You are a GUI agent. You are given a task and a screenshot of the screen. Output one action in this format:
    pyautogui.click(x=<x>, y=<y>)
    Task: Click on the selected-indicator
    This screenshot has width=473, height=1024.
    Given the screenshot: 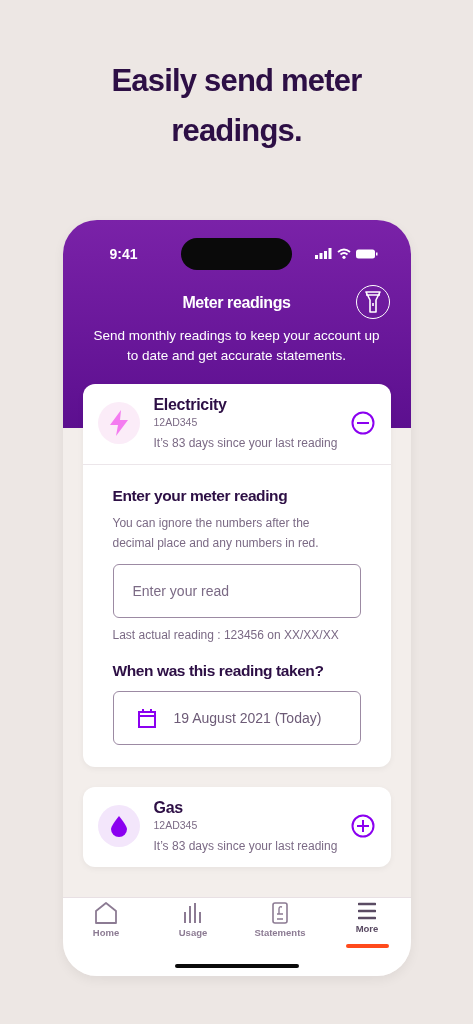 What is the action you would take?
    pyautogui.click(x=367, y=946)
    